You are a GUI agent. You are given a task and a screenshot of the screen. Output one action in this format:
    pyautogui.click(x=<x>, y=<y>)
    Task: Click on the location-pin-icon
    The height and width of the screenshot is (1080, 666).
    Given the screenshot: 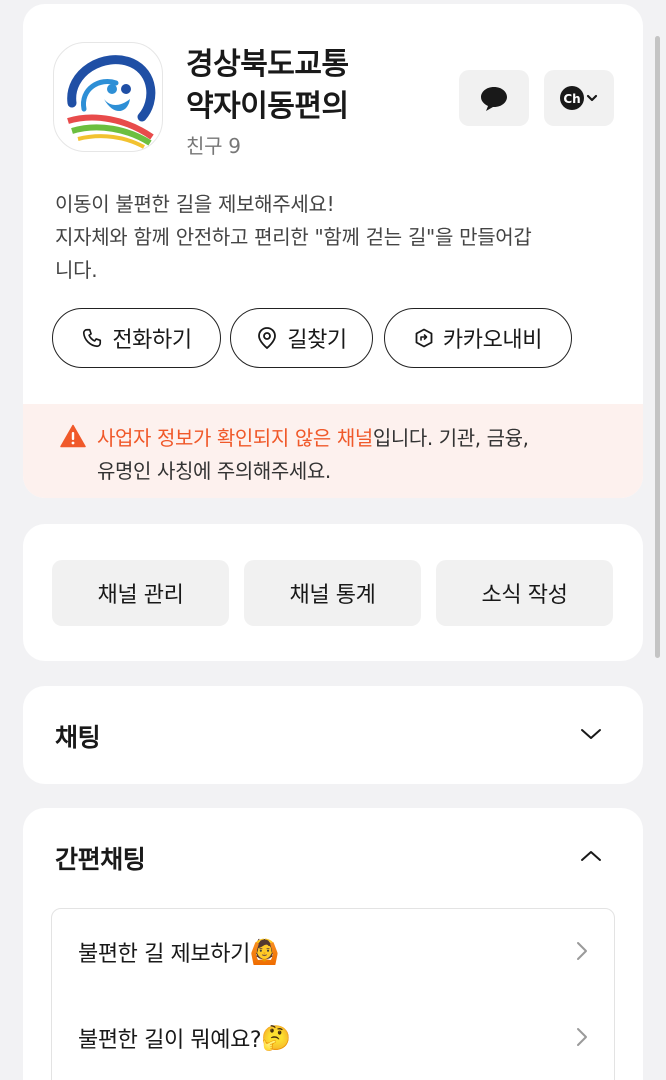 What is the action you would take?
    pyautogui.click(x=267, y=338)
    